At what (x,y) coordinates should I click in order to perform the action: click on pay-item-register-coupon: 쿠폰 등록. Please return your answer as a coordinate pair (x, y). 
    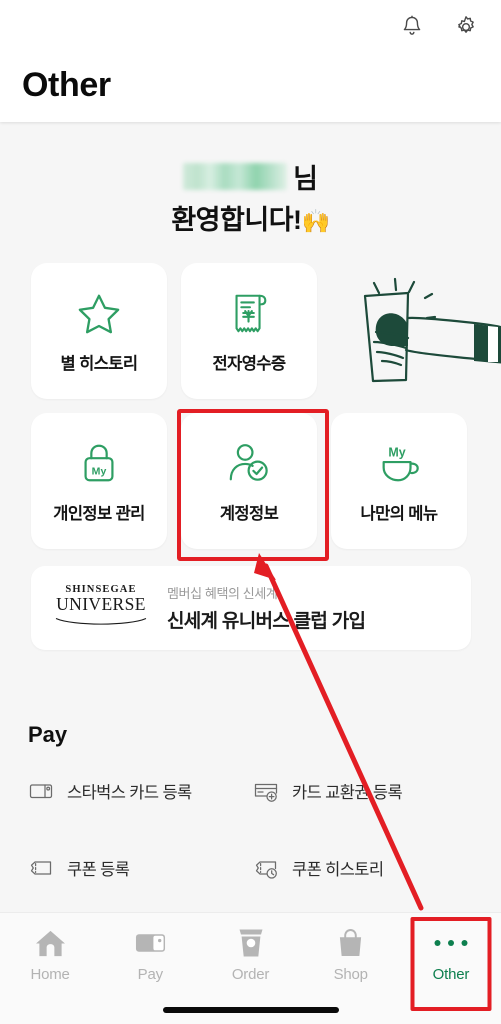
    Looking at the image, I should click on (140, 868).